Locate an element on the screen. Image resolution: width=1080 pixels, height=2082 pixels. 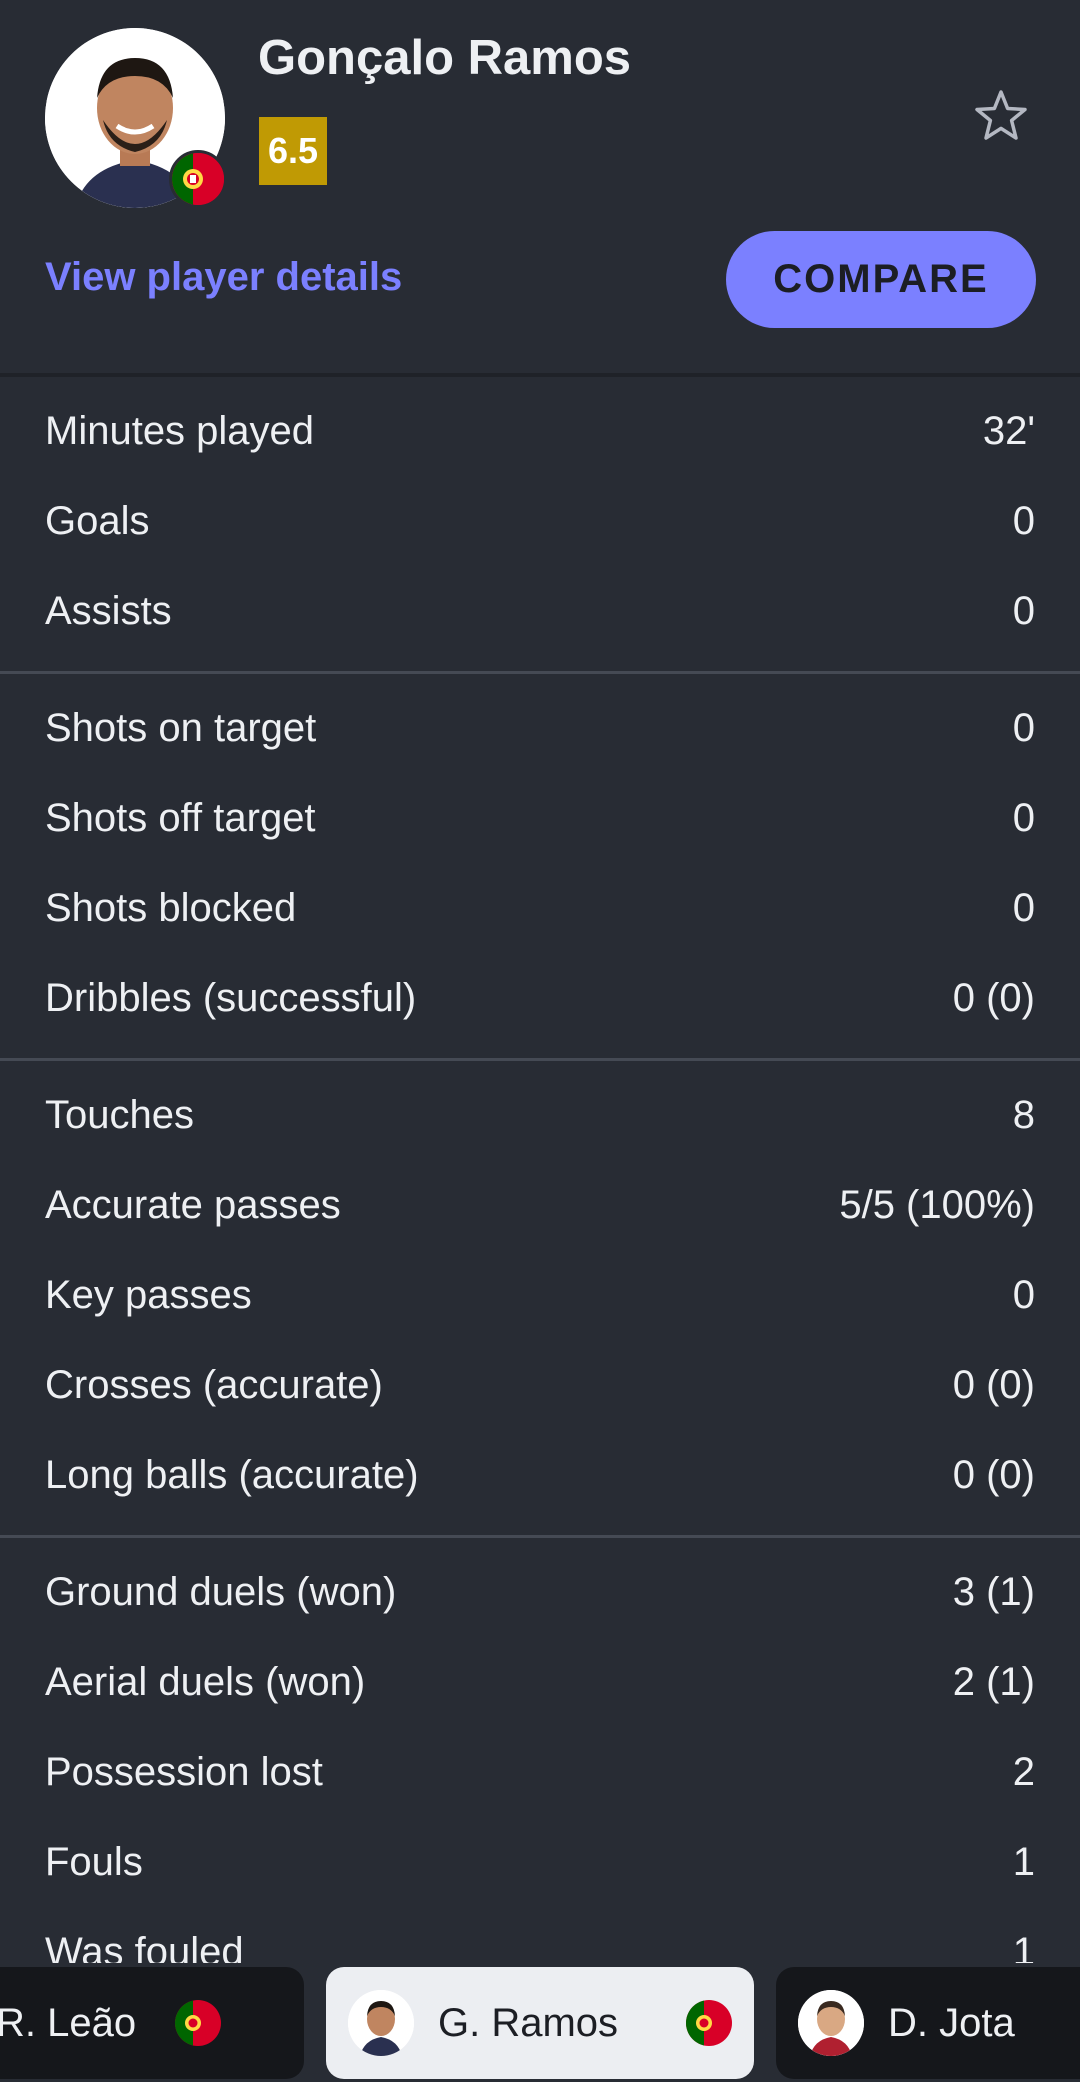
player-tab-name: D. Jota is located at coordinates (951, 2022).